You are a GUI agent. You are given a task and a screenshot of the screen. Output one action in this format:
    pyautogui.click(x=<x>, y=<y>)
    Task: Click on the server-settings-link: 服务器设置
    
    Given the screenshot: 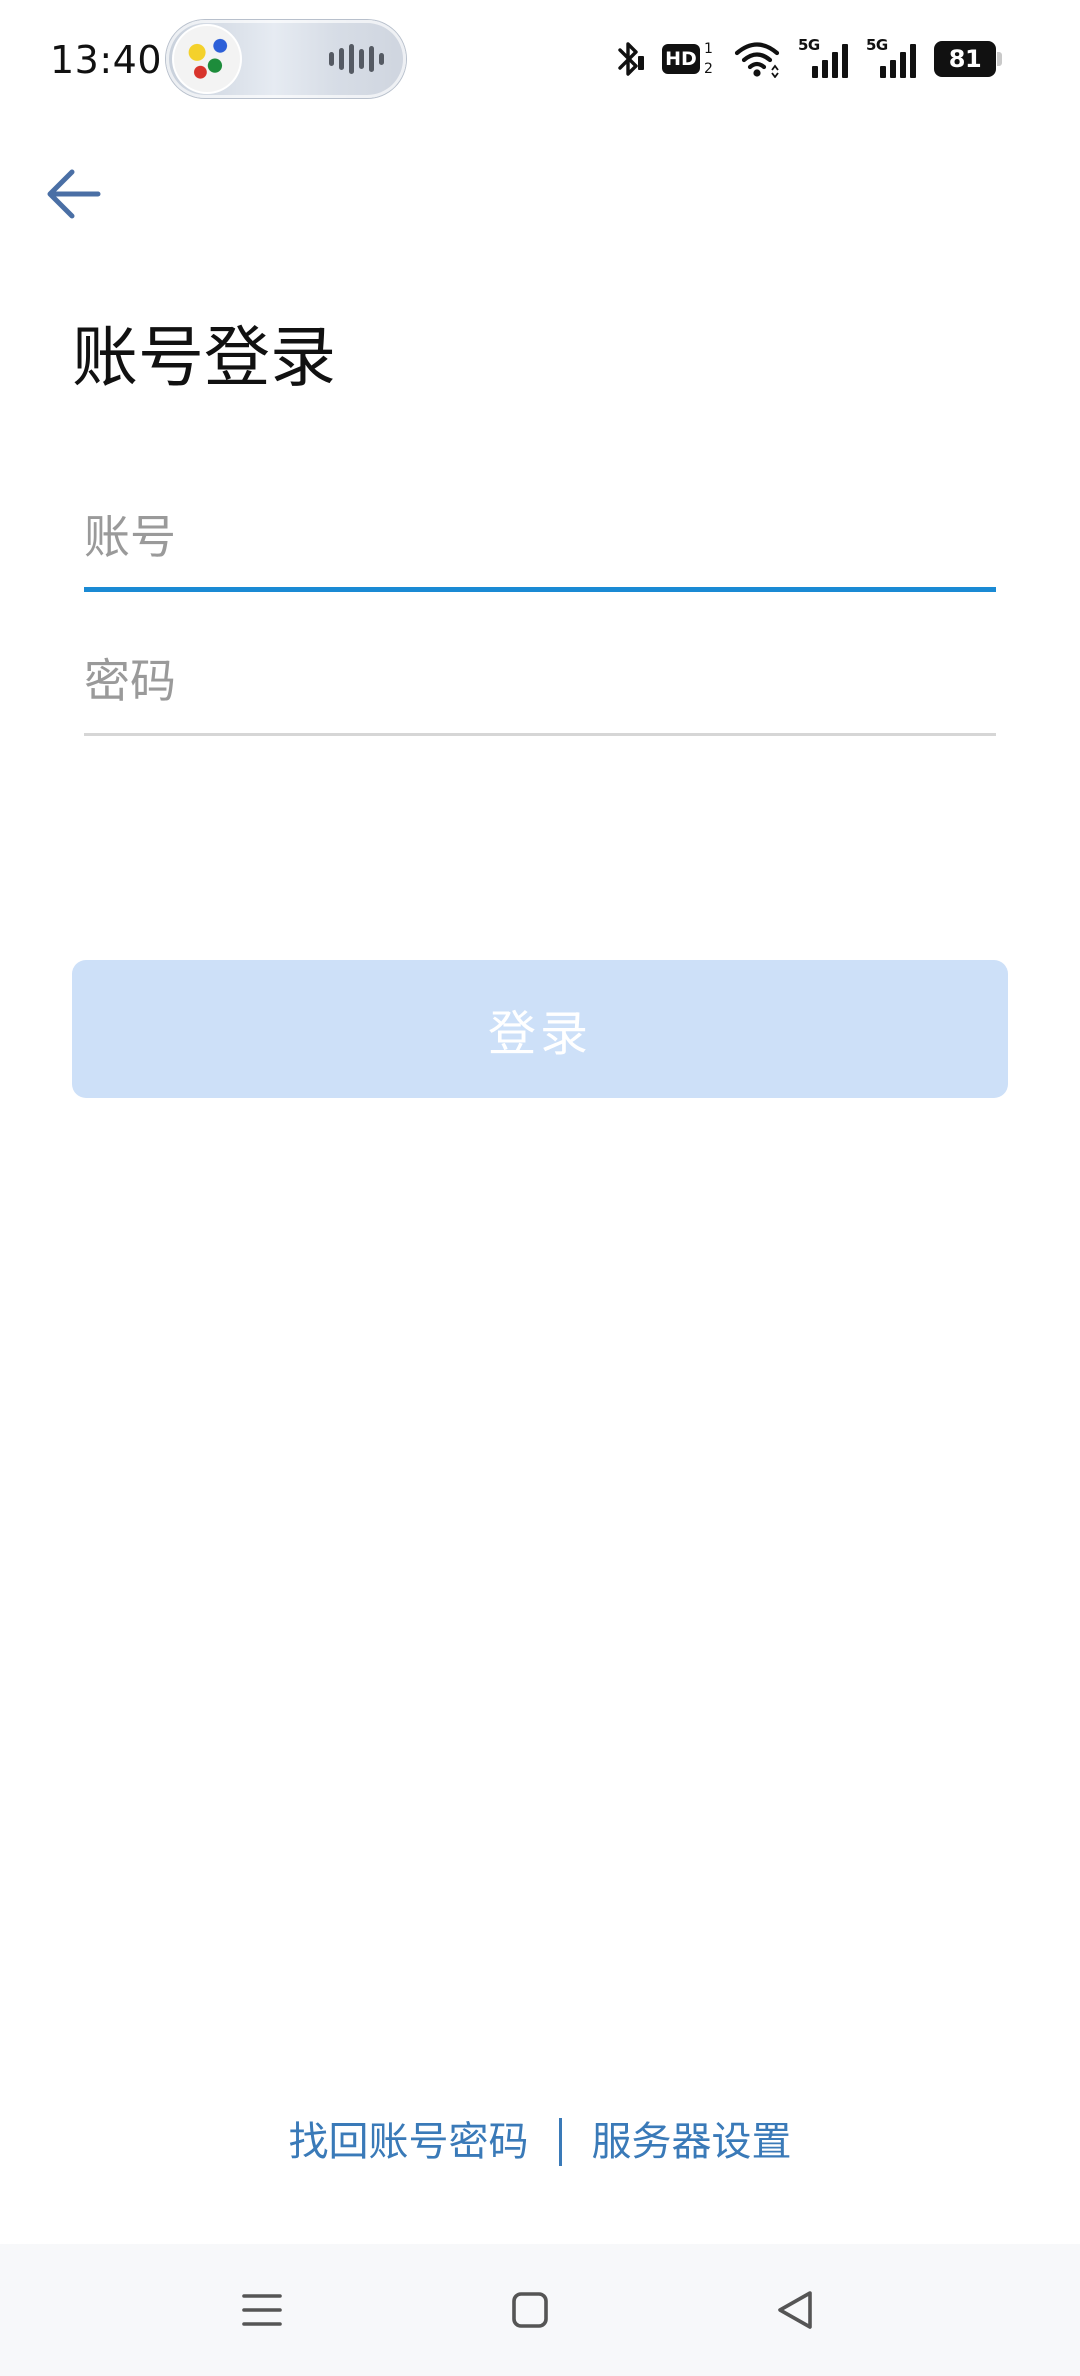 What is the action you would take?
    pyautogui.click(x=692, y=2142)
    